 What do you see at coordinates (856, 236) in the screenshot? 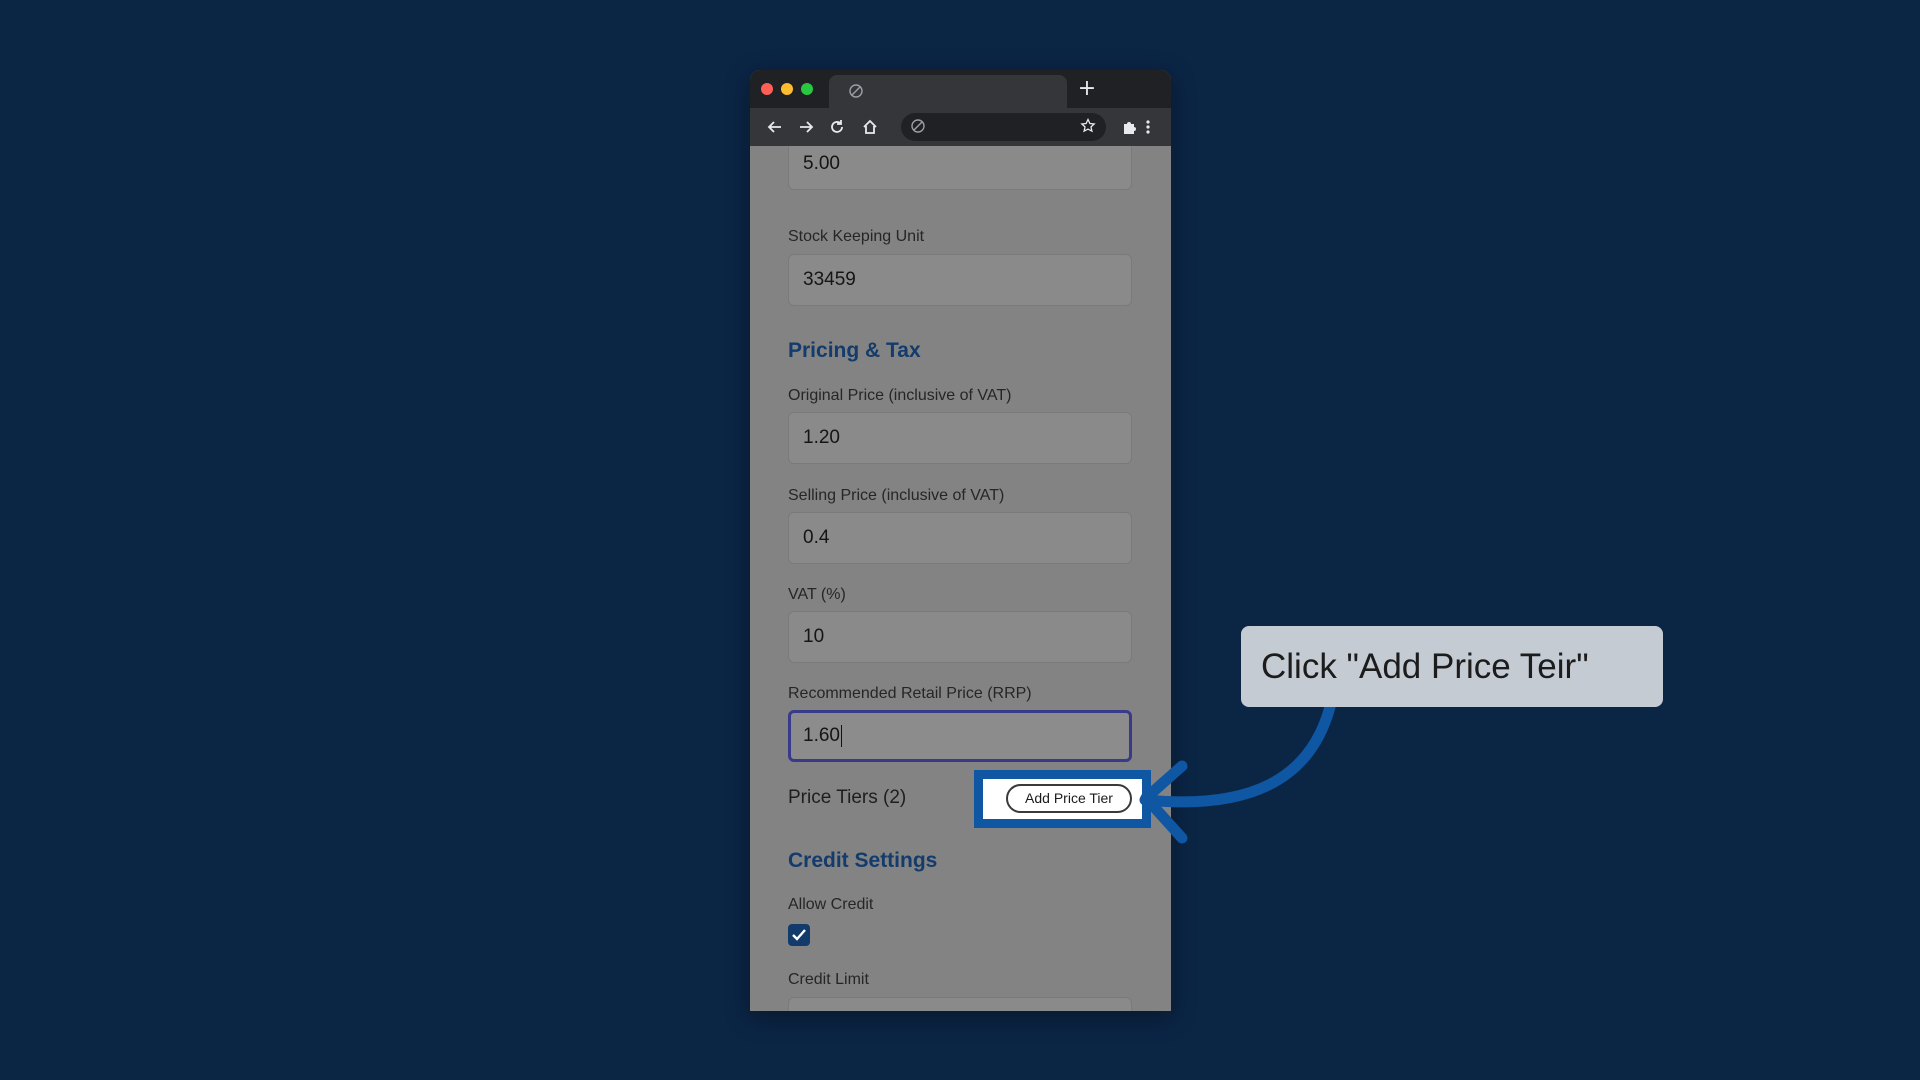
I see `sku-label: Stock Keeping Unit` at bounding box center [856, 236].